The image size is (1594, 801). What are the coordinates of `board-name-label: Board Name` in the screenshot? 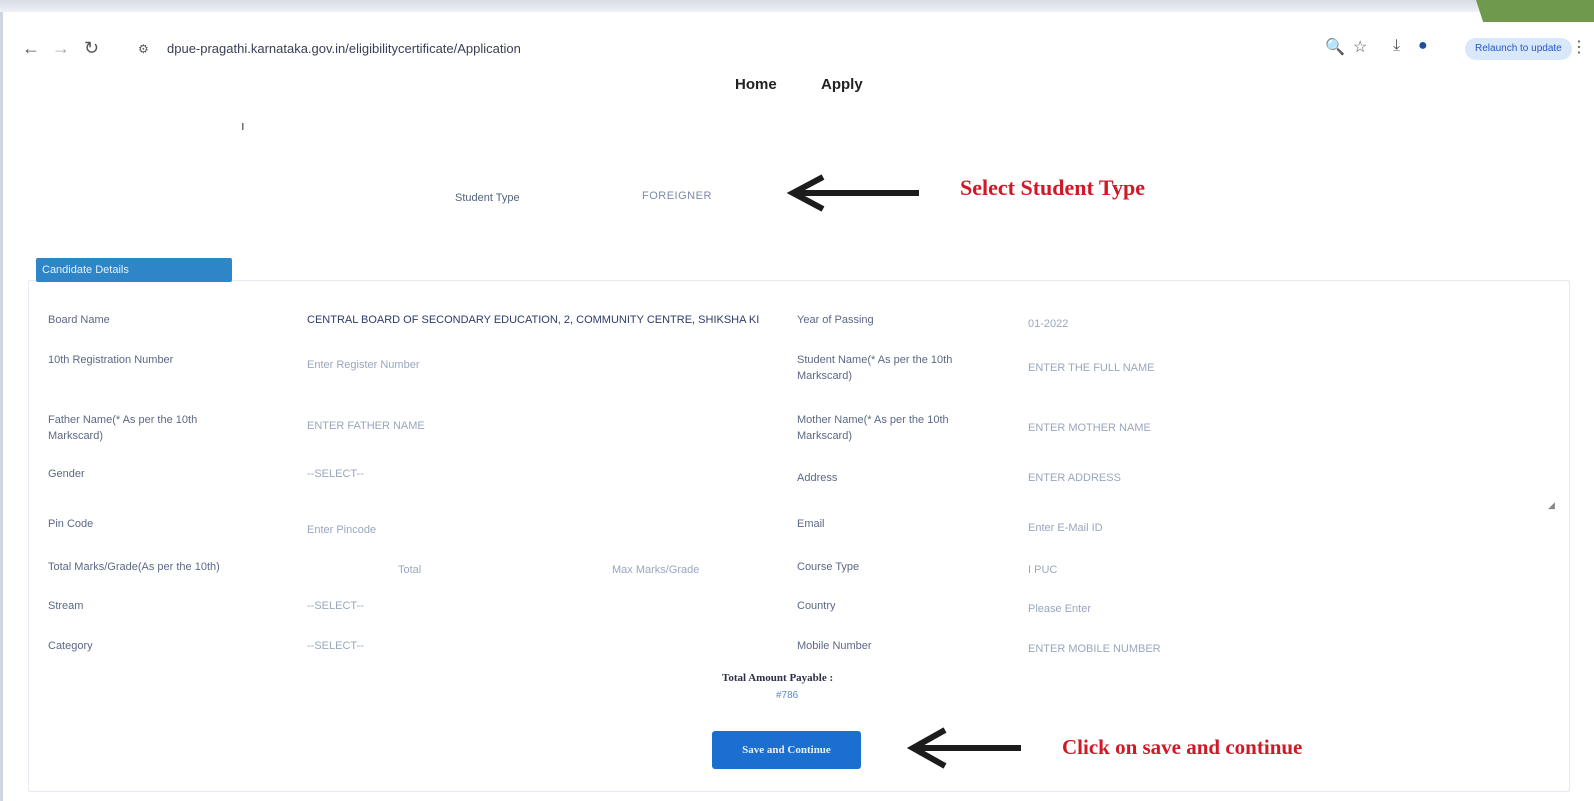 It's located at (79, 320).